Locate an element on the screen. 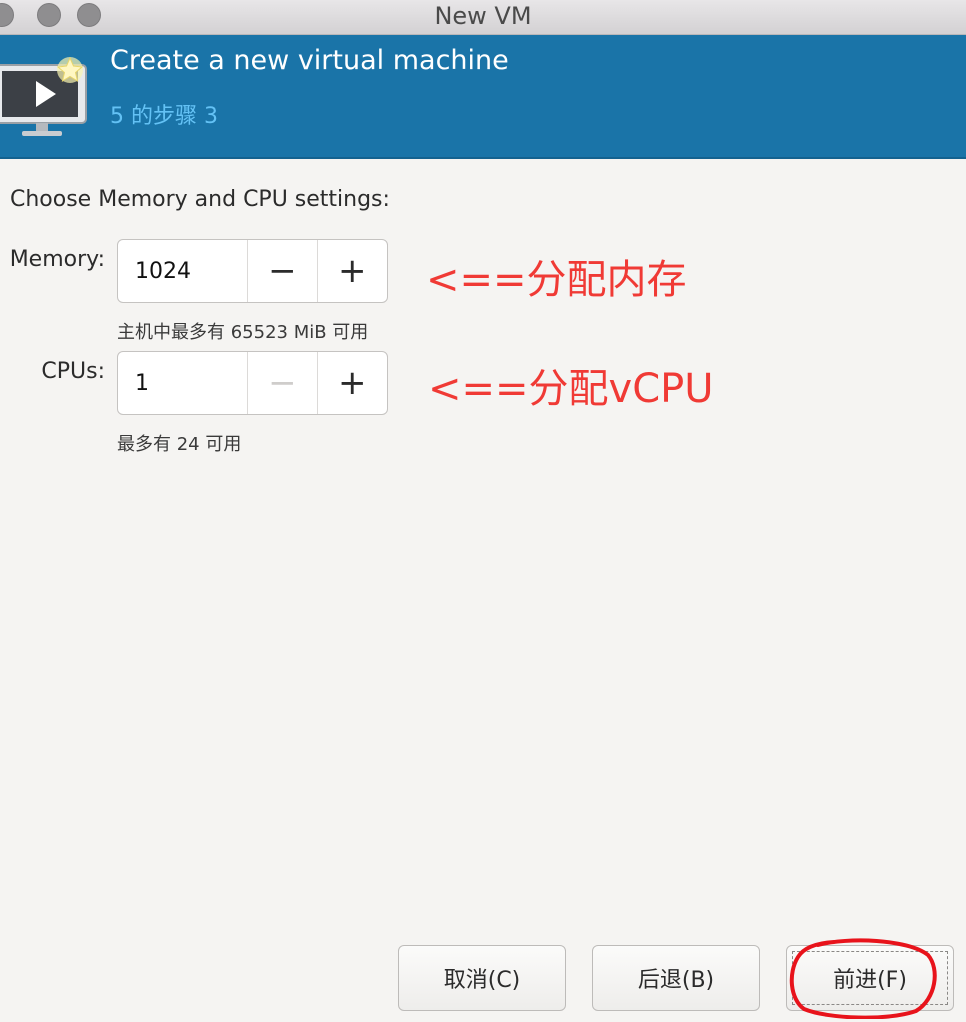 The image size is (966, 1022). cpus-increment-button: + is located at coordinates (352, 383).